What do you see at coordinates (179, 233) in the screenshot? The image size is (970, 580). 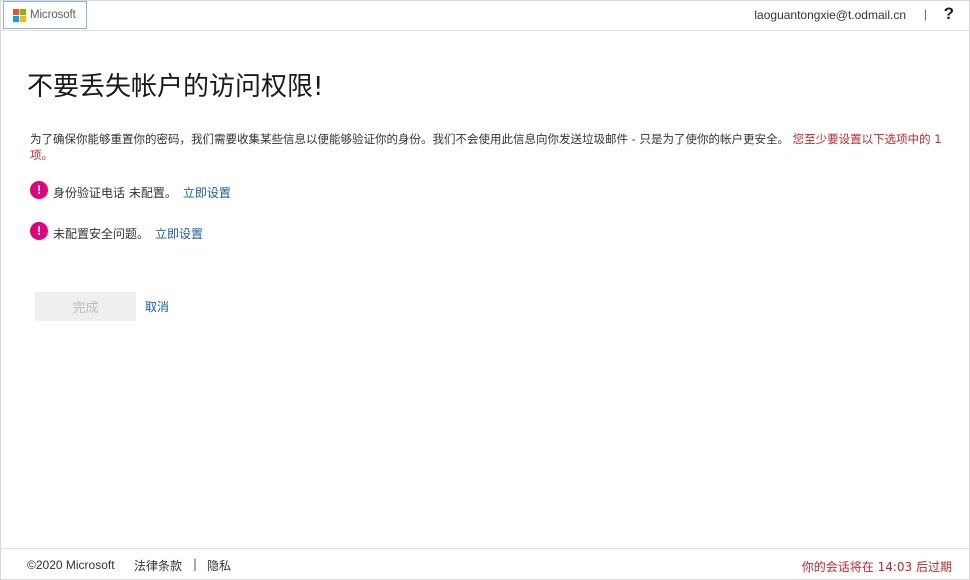 I see `setup-security-question-link: 立即设置` at bounding box center [179, 233].